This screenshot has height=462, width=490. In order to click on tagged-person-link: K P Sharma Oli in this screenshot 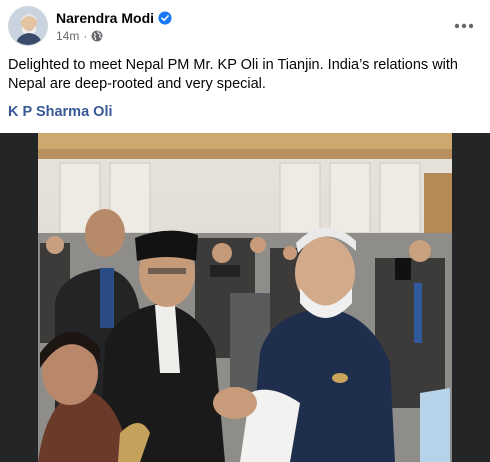, I will do `click(60, 112)`.